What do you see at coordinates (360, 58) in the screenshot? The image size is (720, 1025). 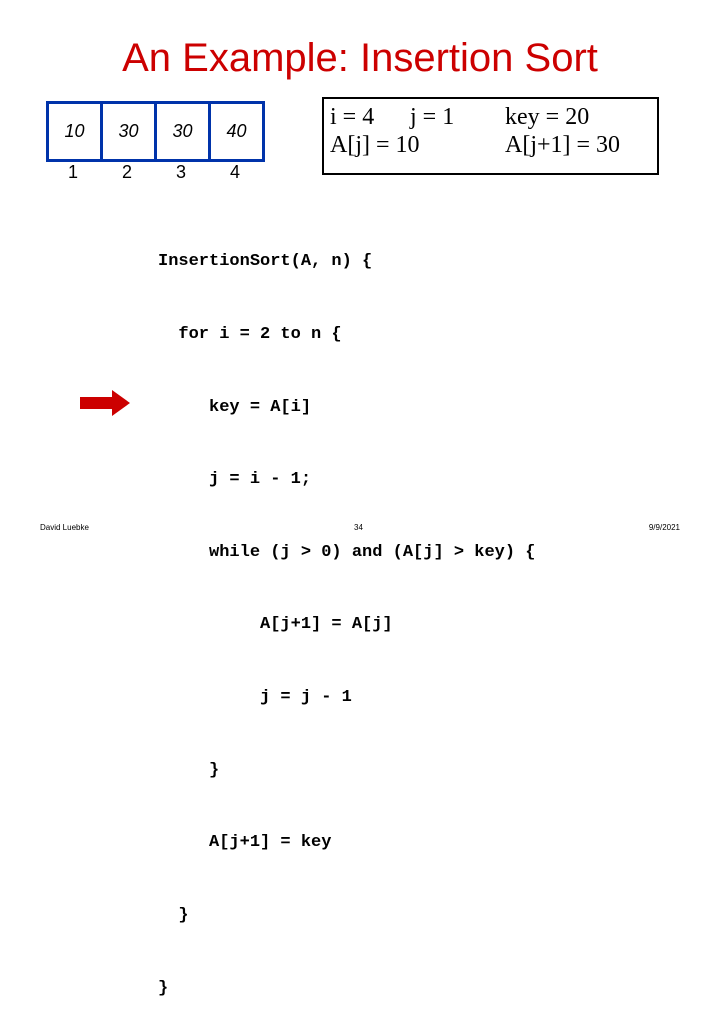 I see `slide-title: An Example: Insertion Sort` at bounding box center [360, 58].